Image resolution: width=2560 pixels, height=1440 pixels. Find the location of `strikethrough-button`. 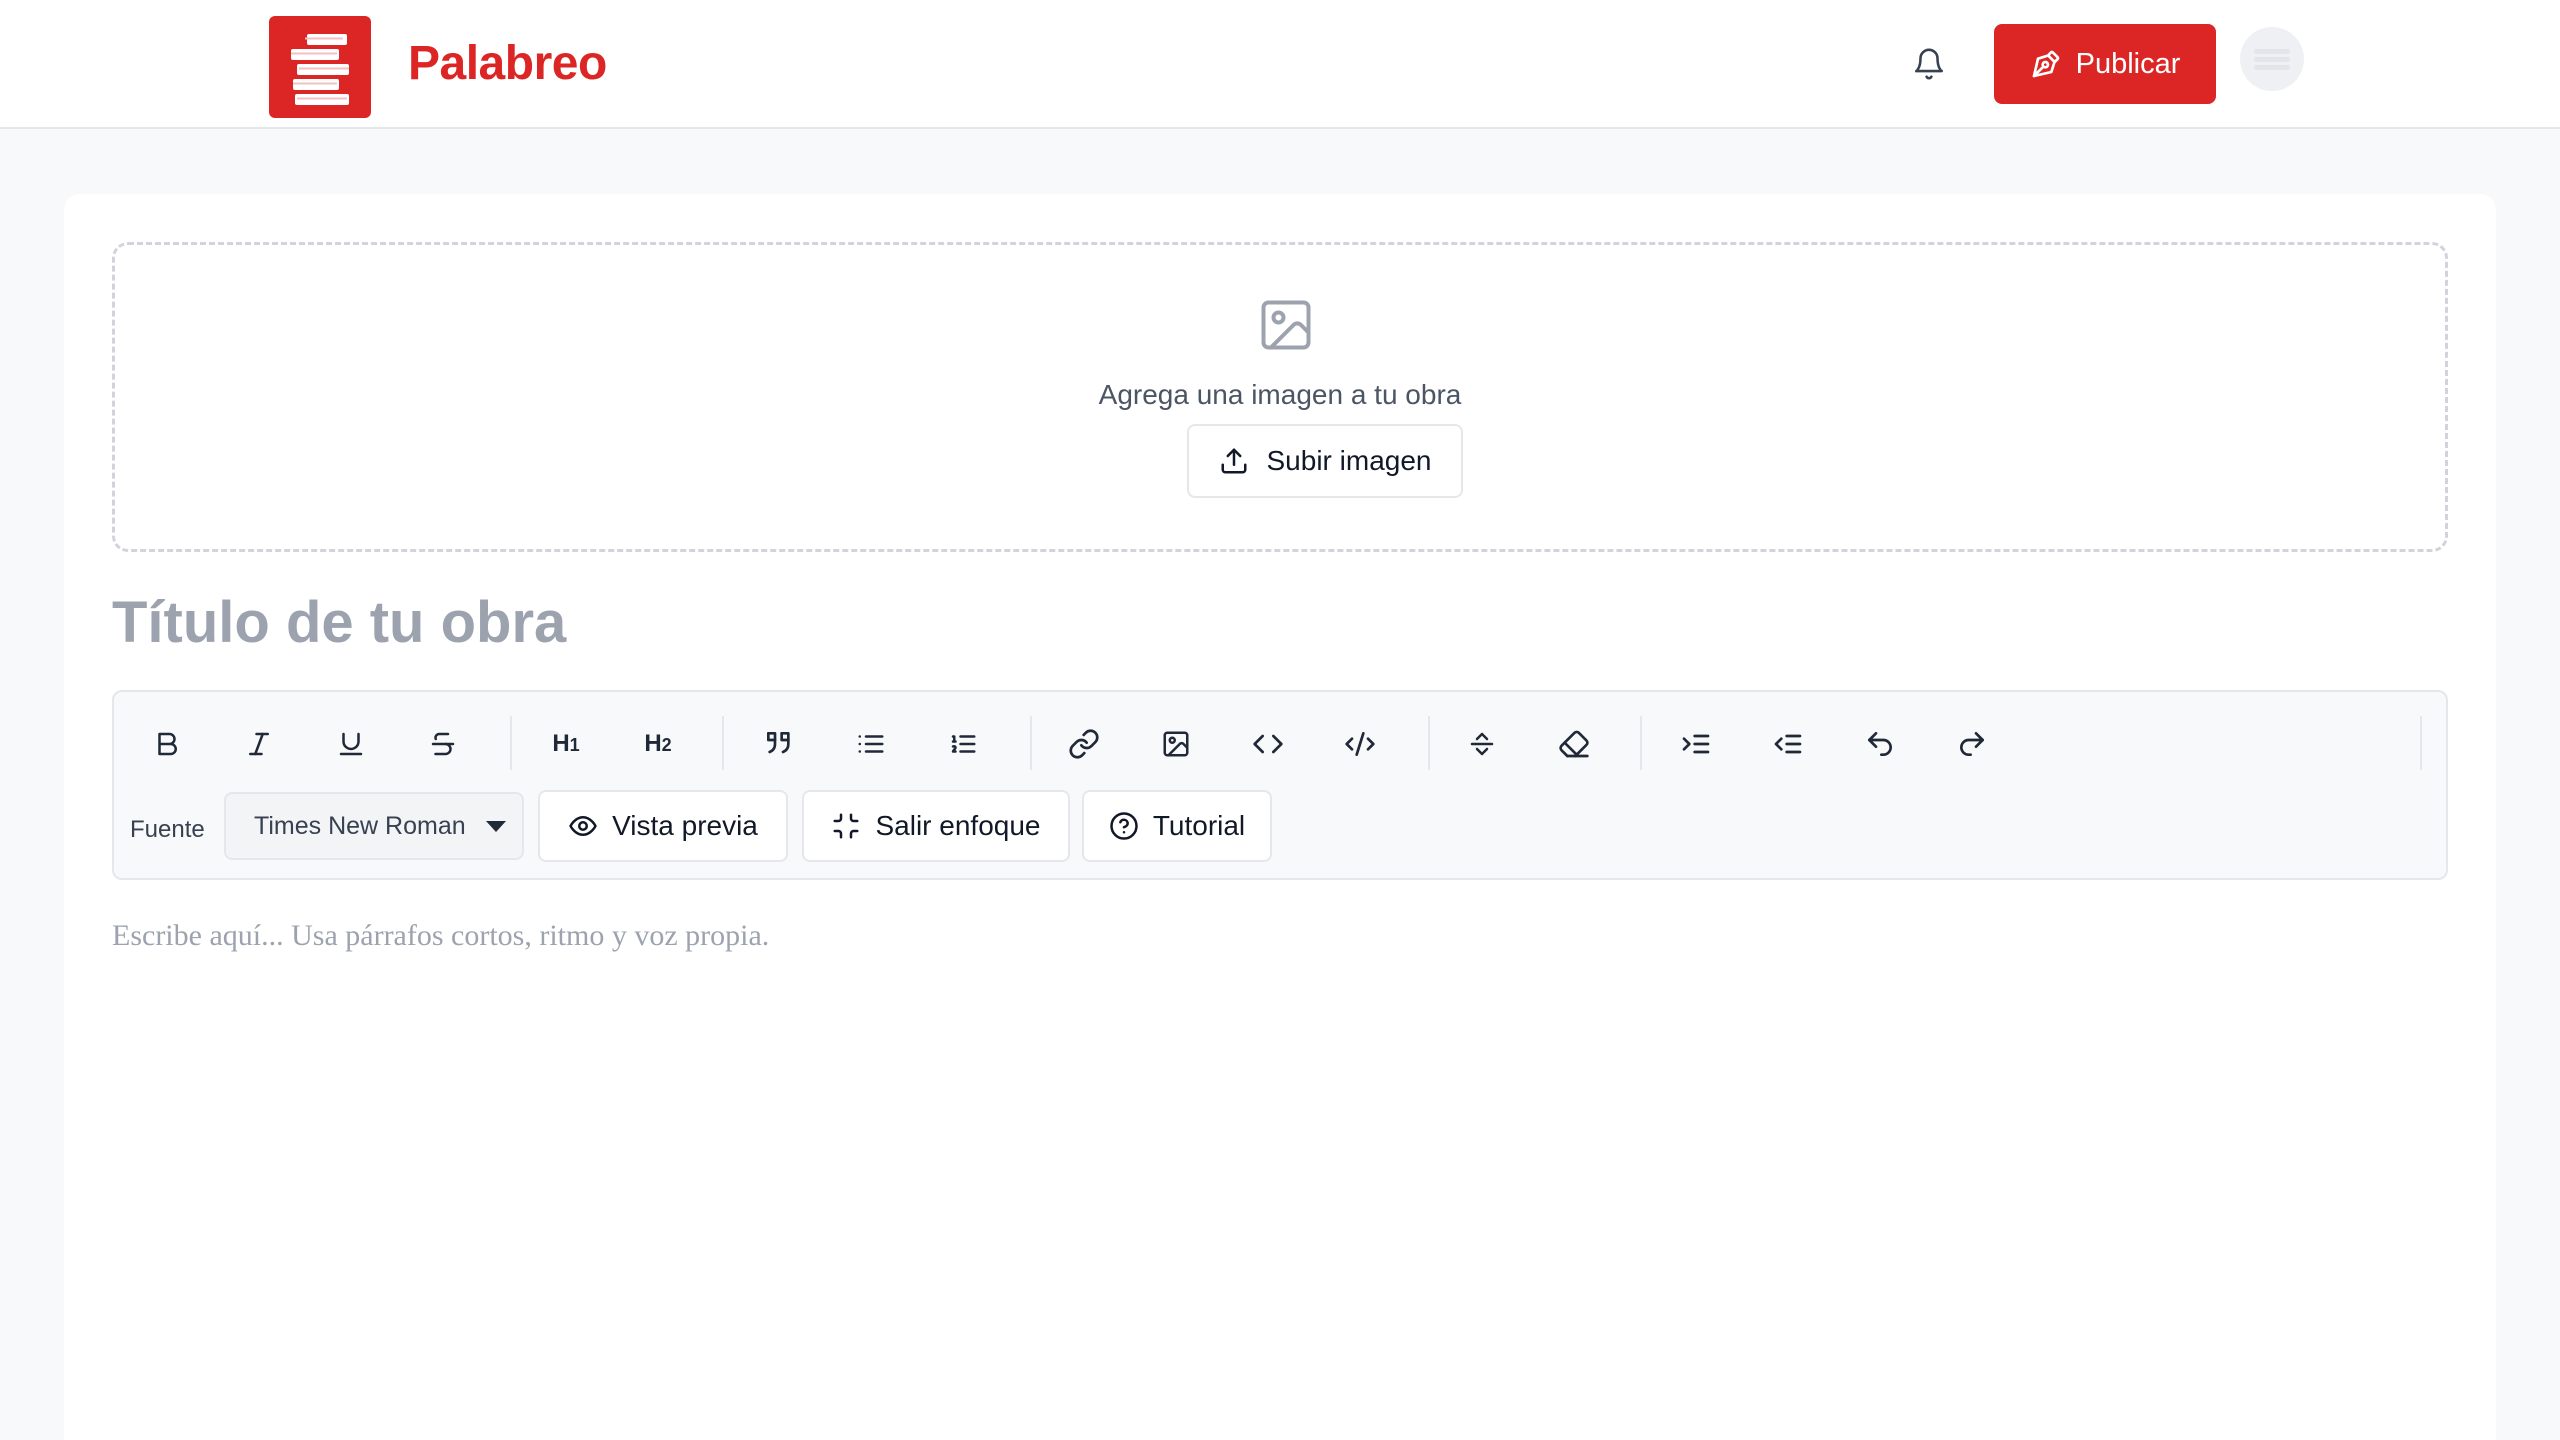

strikethrough-button is located at coordinates (443, 744).